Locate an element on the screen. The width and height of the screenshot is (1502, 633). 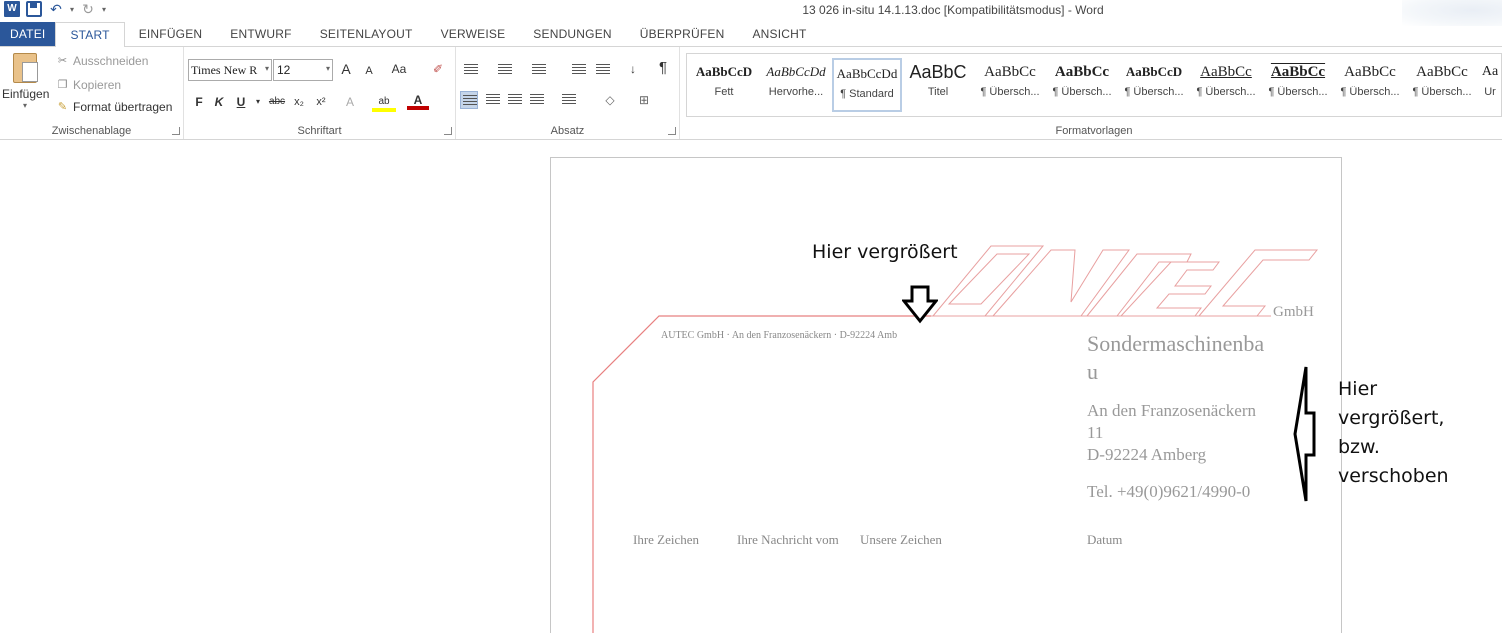
paragraph-launcher-icon is located at coordinates (672, 131).